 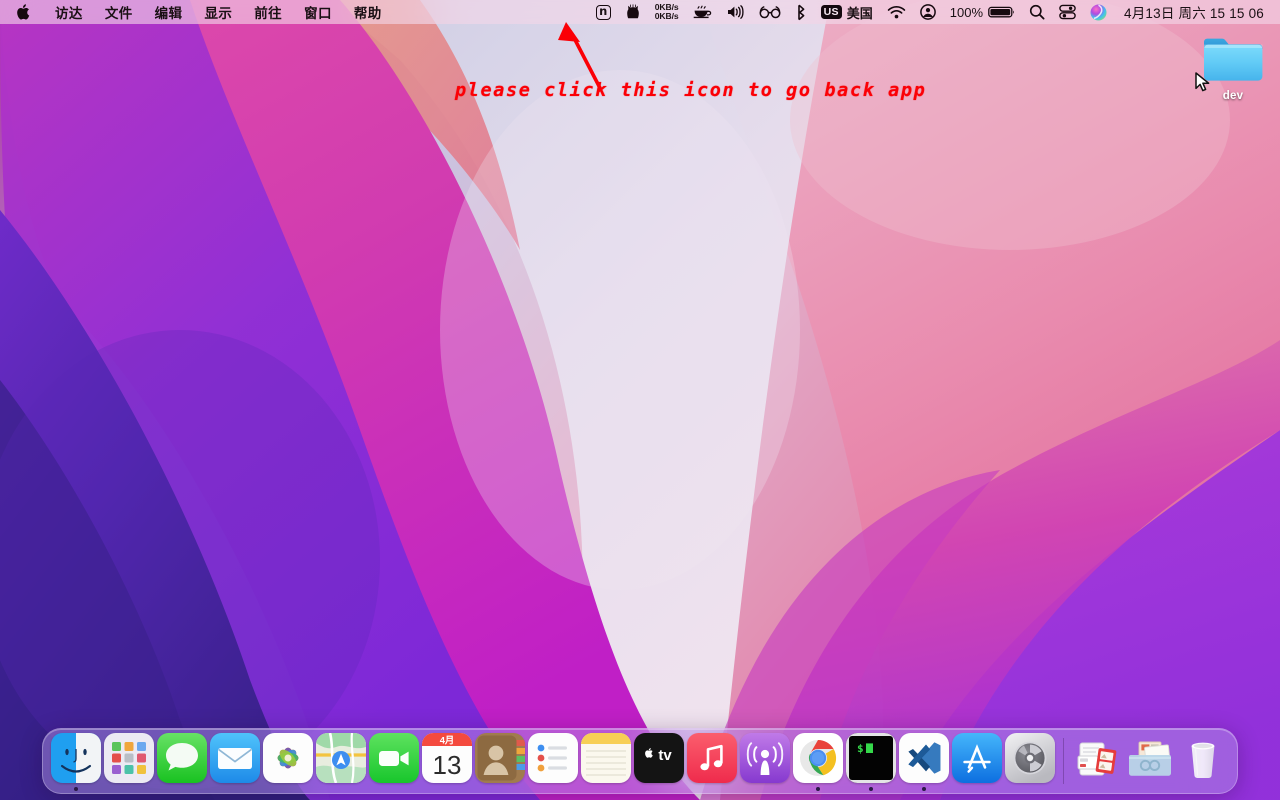 I want to click on coffee-cup-icon, so click(x=702, y=12).